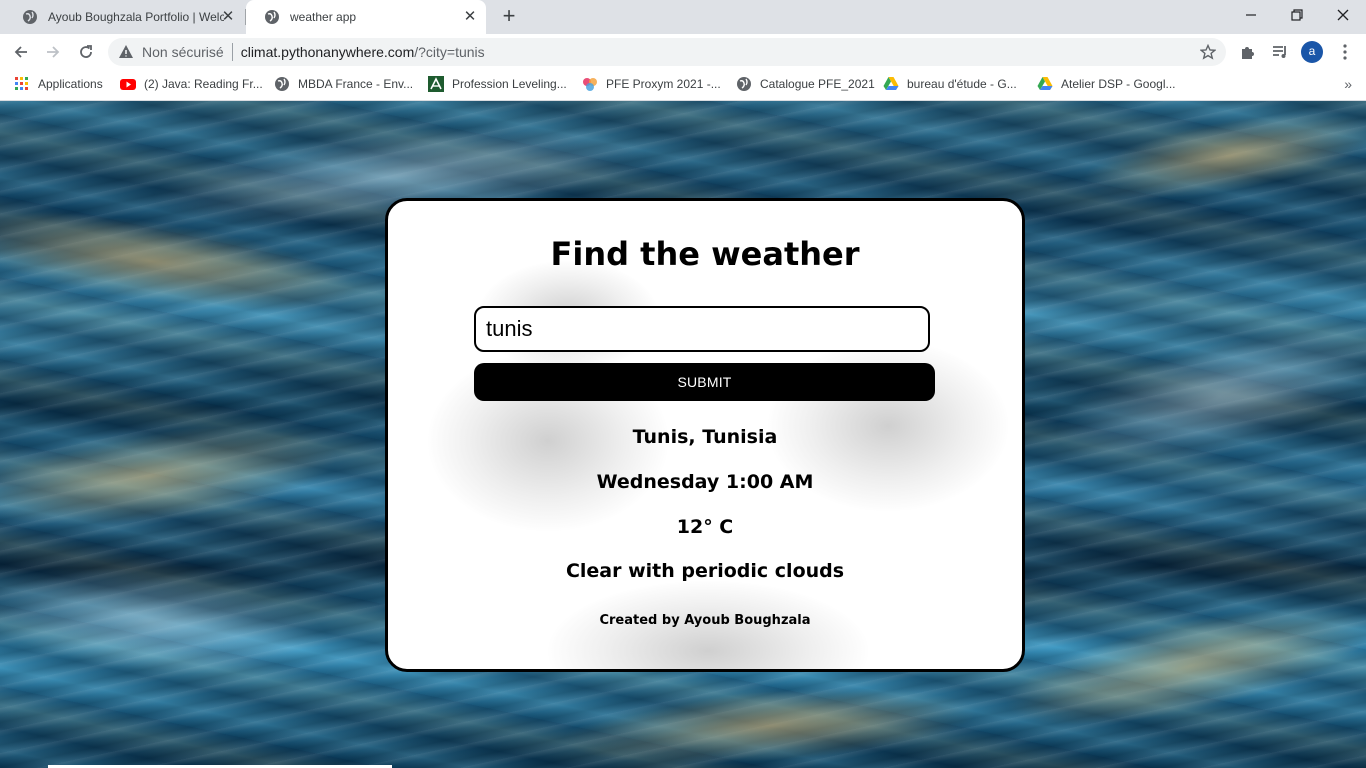 This screenshot has width=1366, height=768. Describe the element at coordinates (327, 52) in the screenshot. I see `url-host: climat.pythonanywhere.com` at that location.